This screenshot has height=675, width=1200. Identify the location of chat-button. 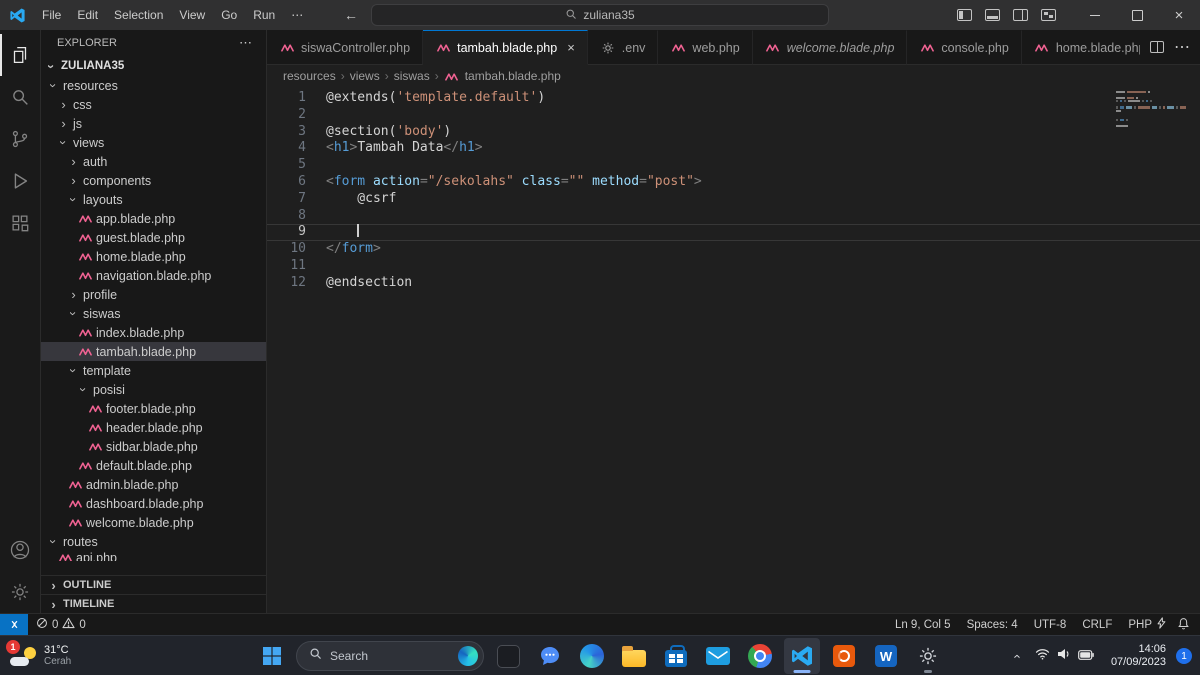
(550, 656).